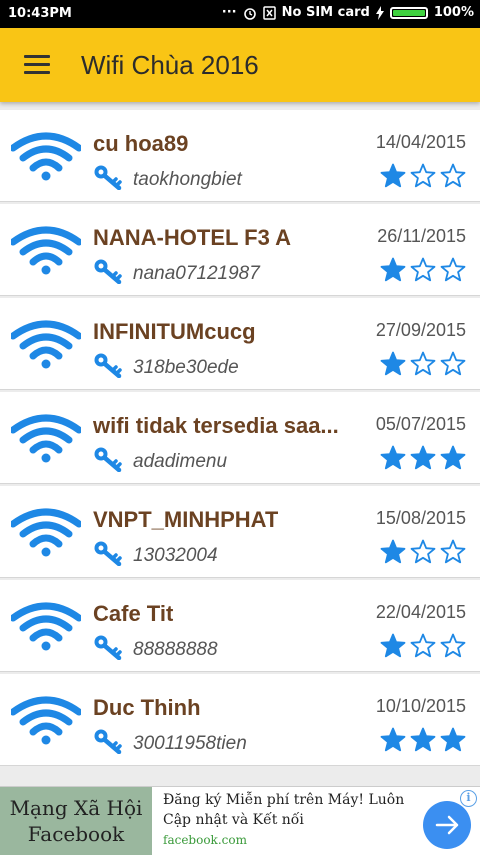 This screenshot has height=855, width=480. I want to click on network-ssid: INFINITUMcucg, so click(174, 331).